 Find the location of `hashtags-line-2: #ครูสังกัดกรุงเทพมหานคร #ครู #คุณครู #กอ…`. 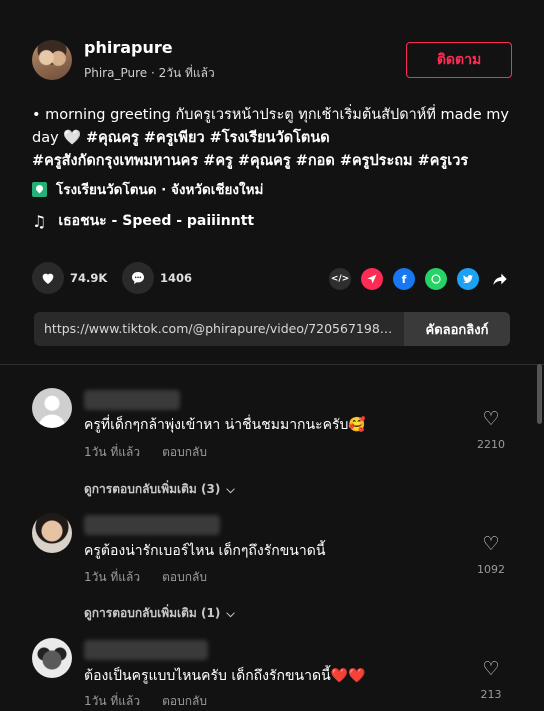

hashtags-line-2: #ครูสังกัดกรุงเทพมหานคร #ครู #คุณครู #กอ… is located at coordinates (250, 161).